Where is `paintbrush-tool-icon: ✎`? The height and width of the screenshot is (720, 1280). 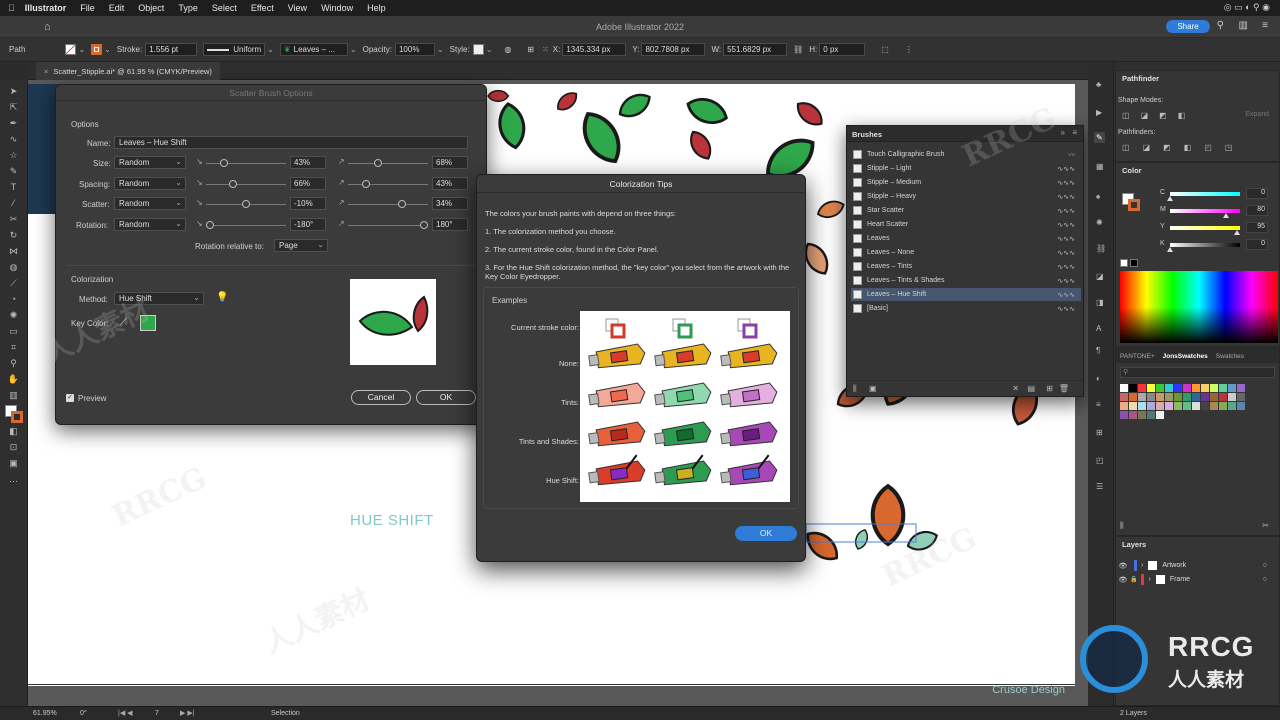
paintbrush-tool-icon: ✎ is located at coordinates (13, 171).